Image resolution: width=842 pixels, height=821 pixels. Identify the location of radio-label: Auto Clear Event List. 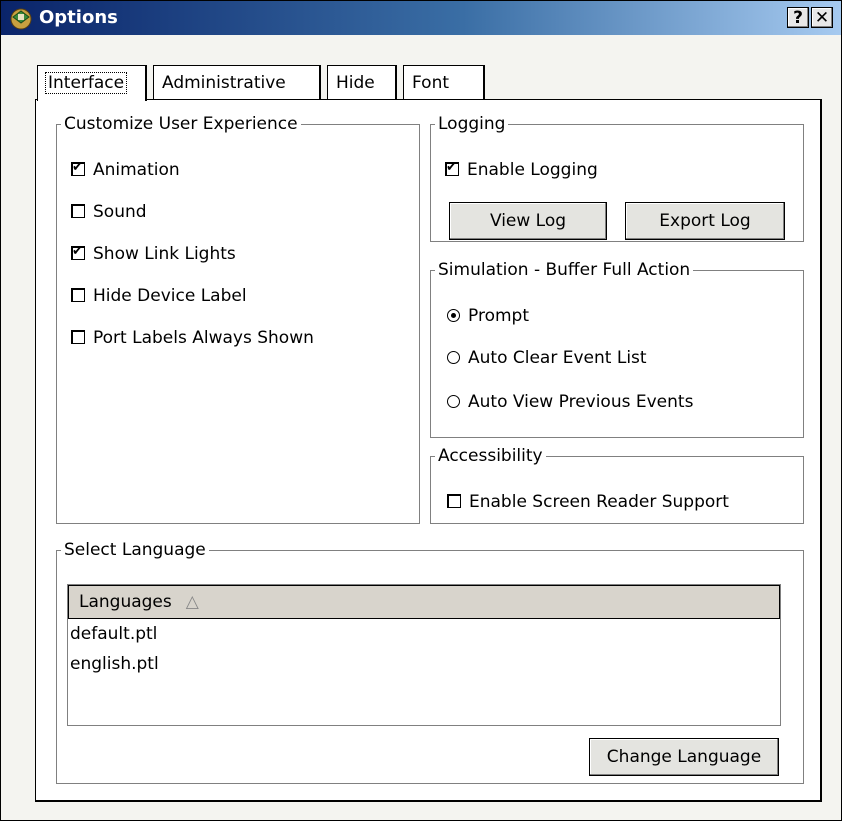
(557, 358).